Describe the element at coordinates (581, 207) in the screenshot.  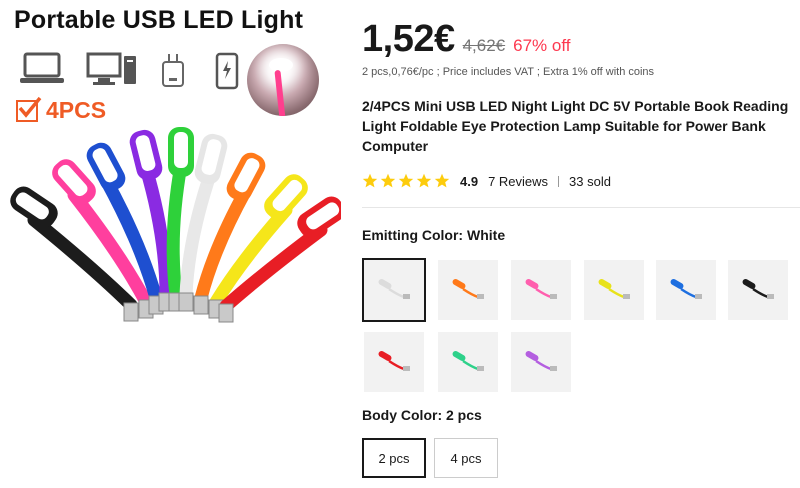
I see `divider` at that location.